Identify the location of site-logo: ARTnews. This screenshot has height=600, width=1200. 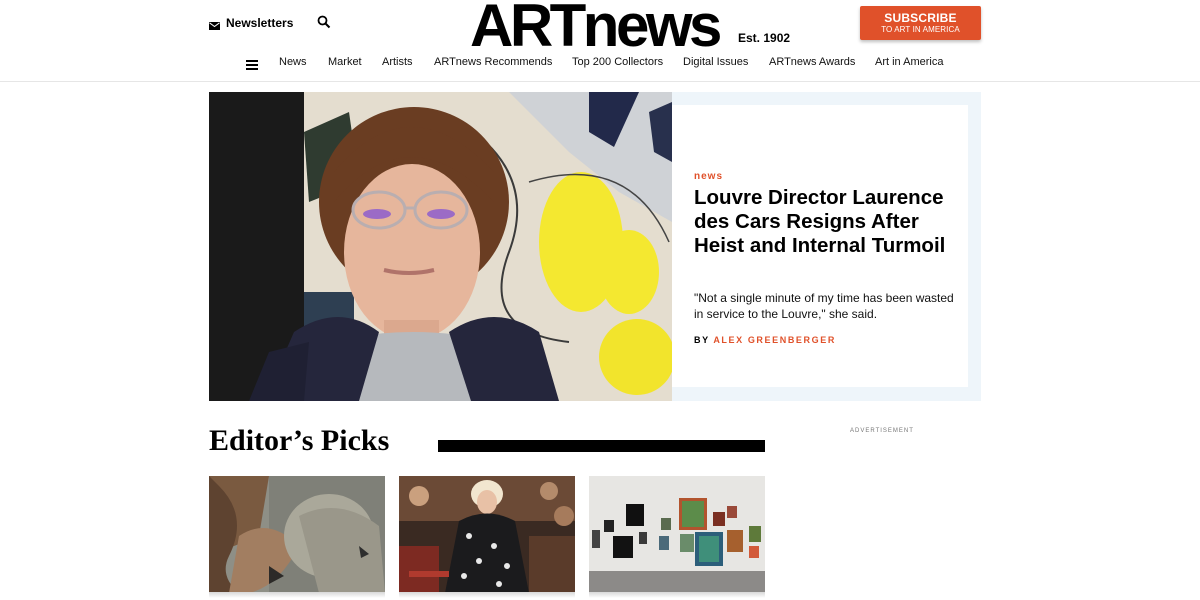
(596, 28).